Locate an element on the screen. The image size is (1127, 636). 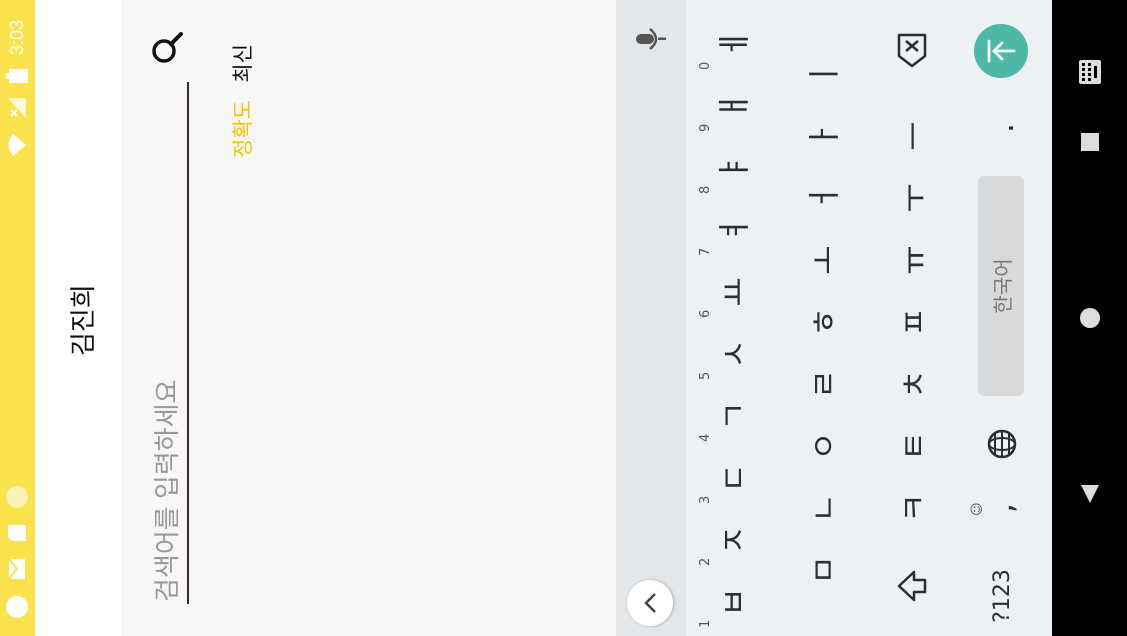
key: ㅋ is located at coordinates (912, 508).